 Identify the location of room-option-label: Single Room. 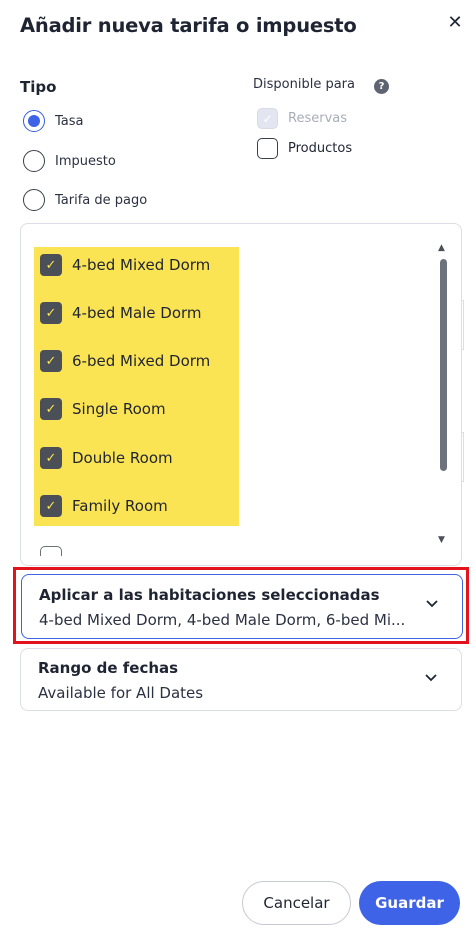
(119, 409).